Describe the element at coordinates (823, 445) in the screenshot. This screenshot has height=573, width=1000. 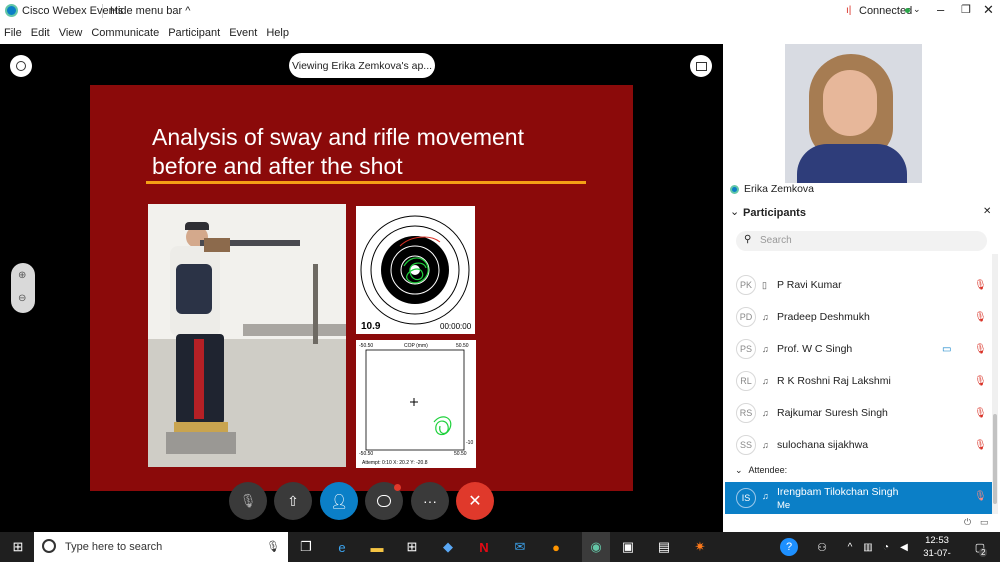
I see `participant-name: sulochana sijakhwa` at that location.